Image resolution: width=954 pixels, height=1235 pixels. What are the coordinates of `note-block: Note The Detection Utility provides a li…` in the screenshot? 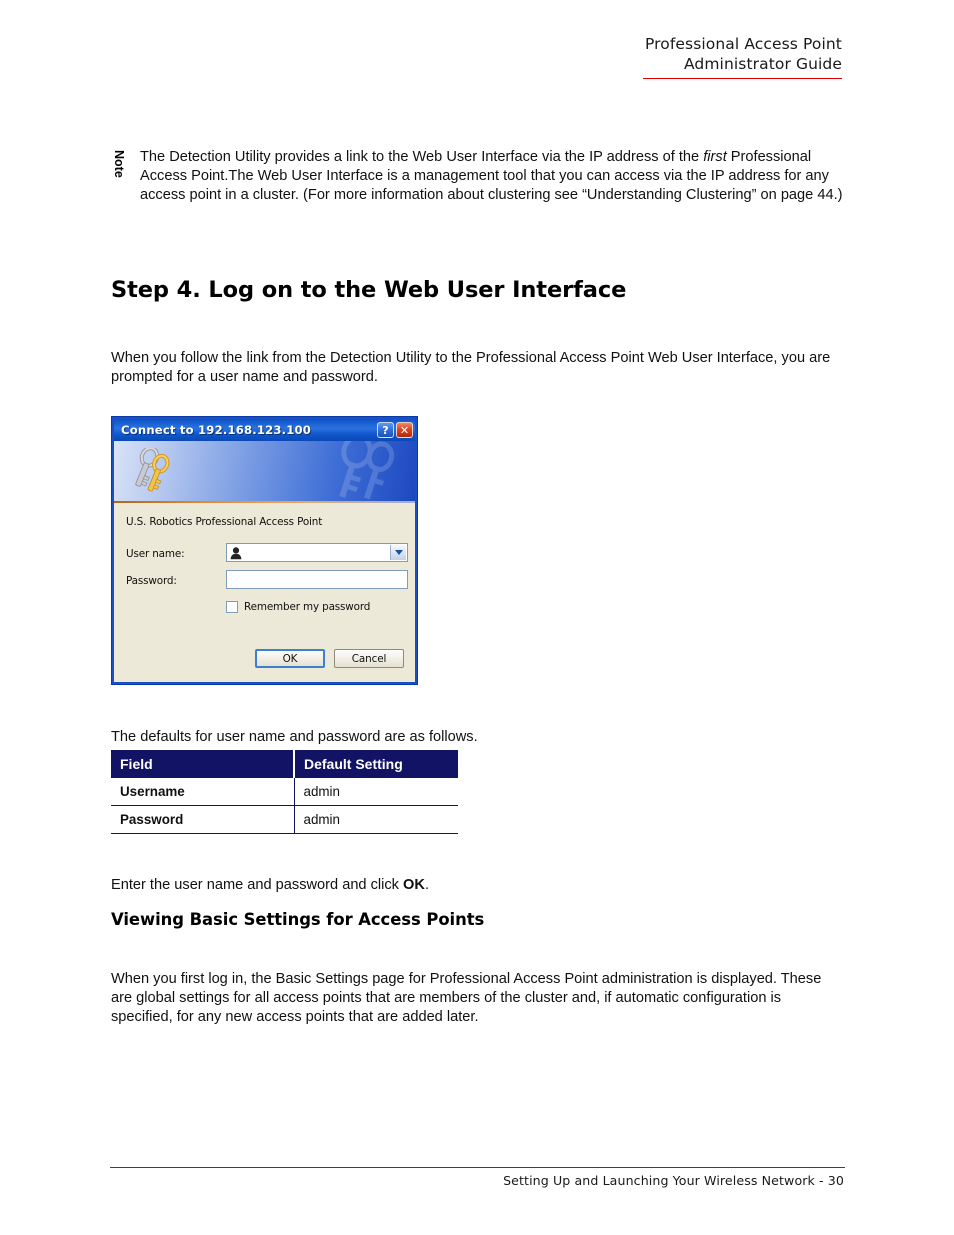 It's located at (478, 177).